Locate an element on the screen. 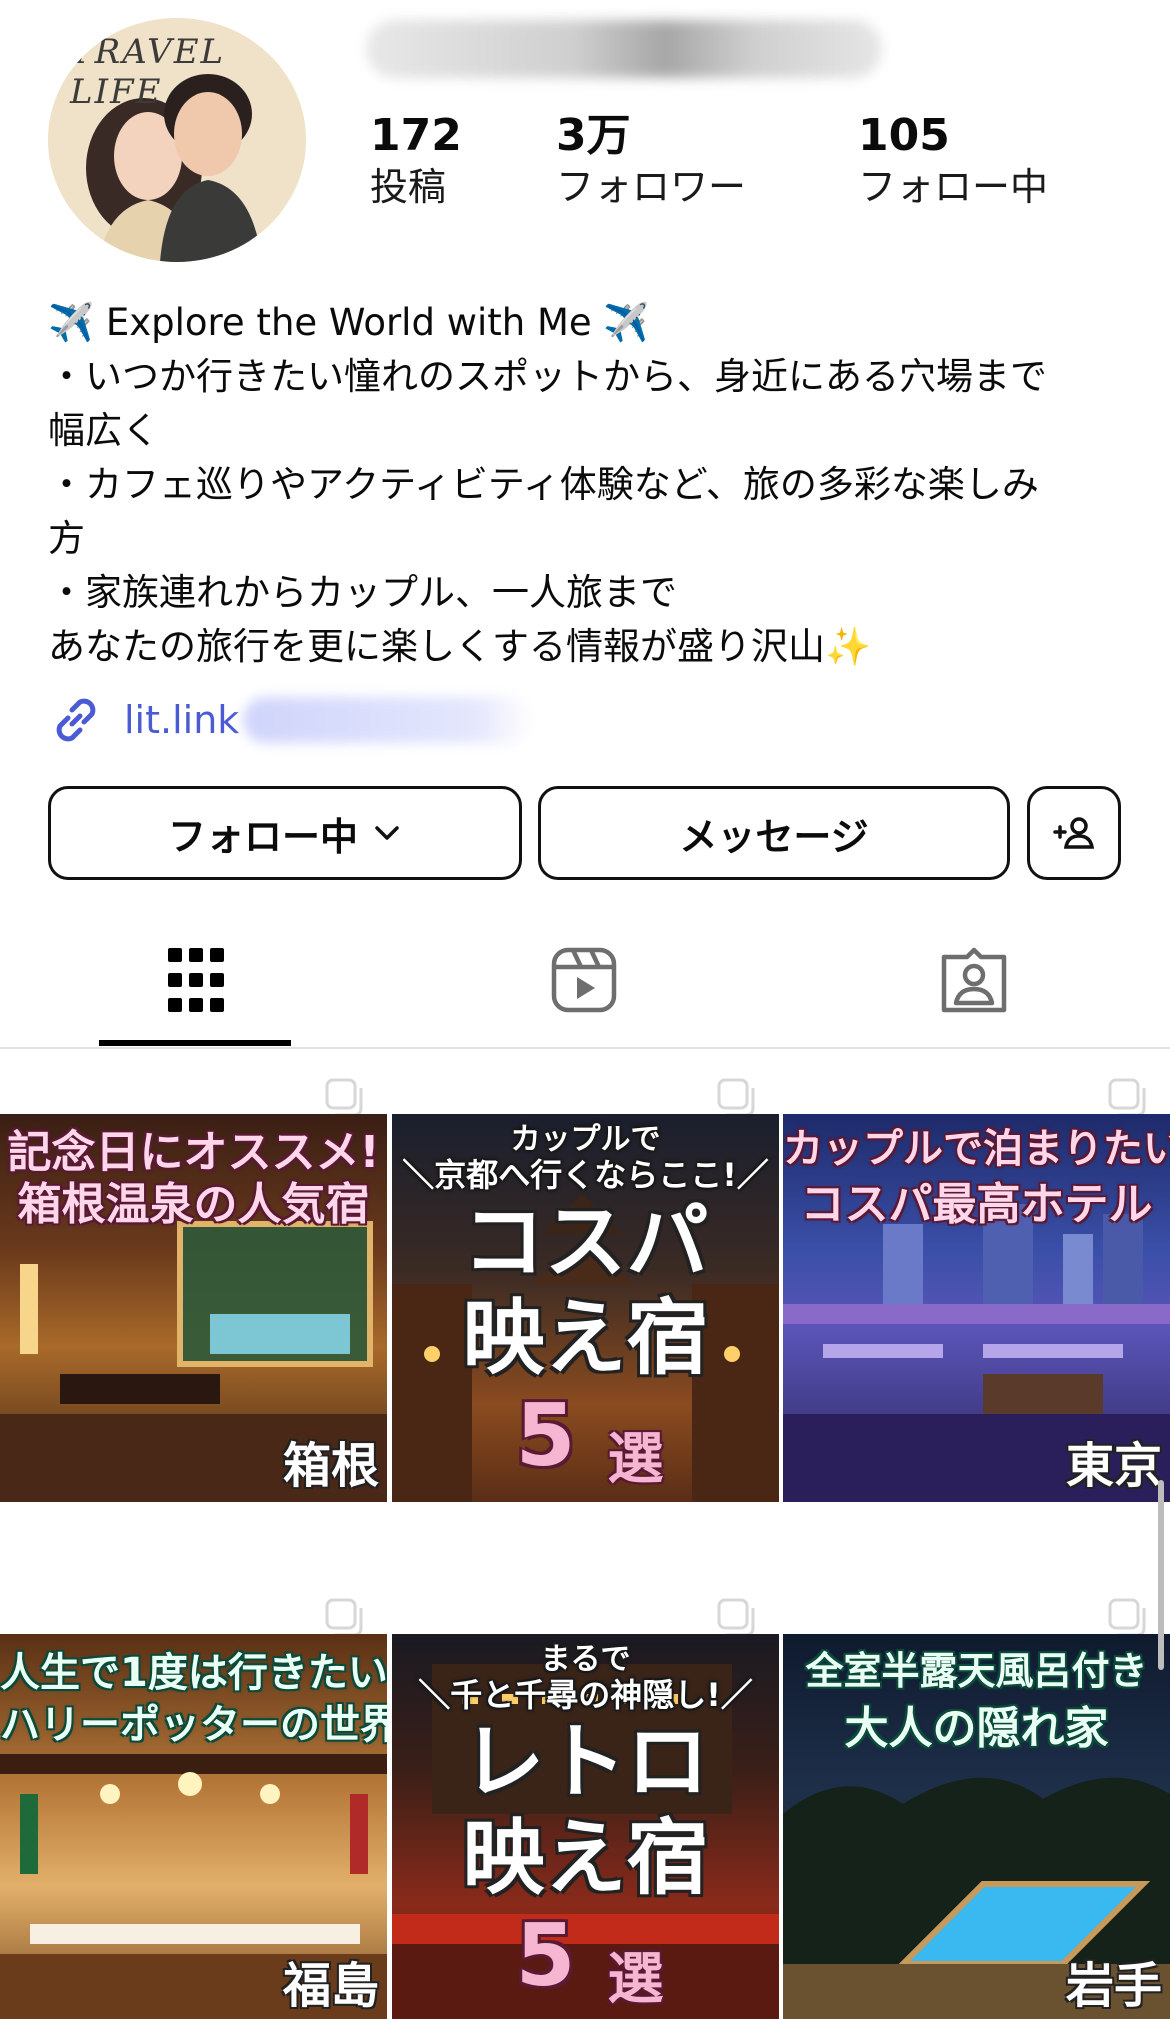 The height and width of the screenshot is (2019, 1170). post-thumbnail: カップルで泊まりたい! コスパ最高ホテル 東京 is located at coordinates (976, 1286).